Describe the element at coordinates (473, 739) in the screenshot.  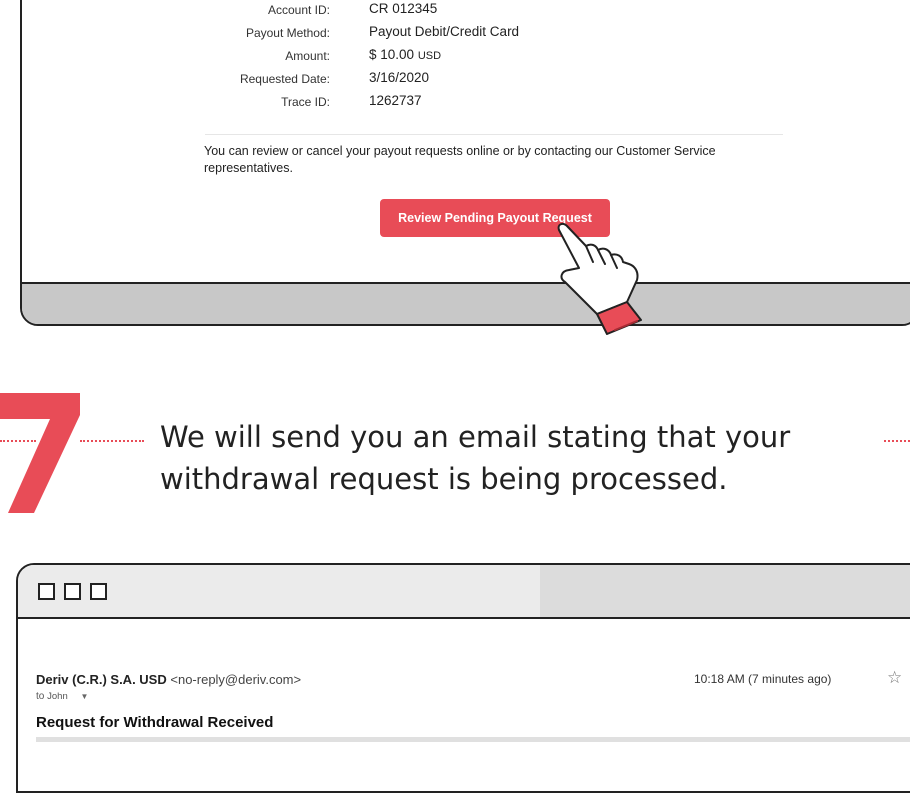
I see `subject-divider` at that location.